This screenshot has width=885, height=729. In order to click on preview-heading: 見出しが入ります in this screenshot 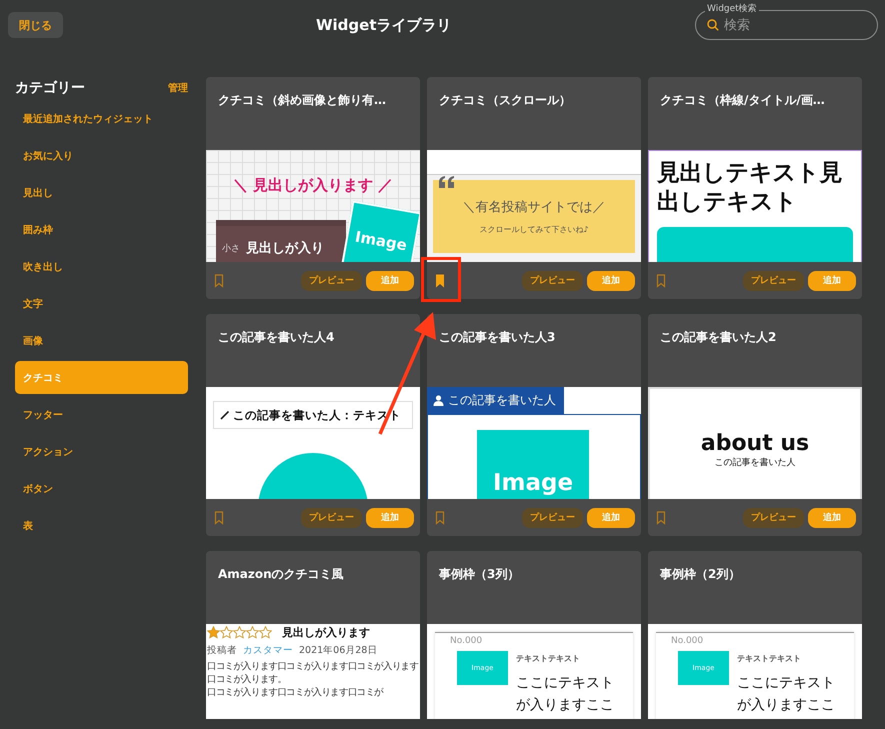, I will do `click(326, 632)`.